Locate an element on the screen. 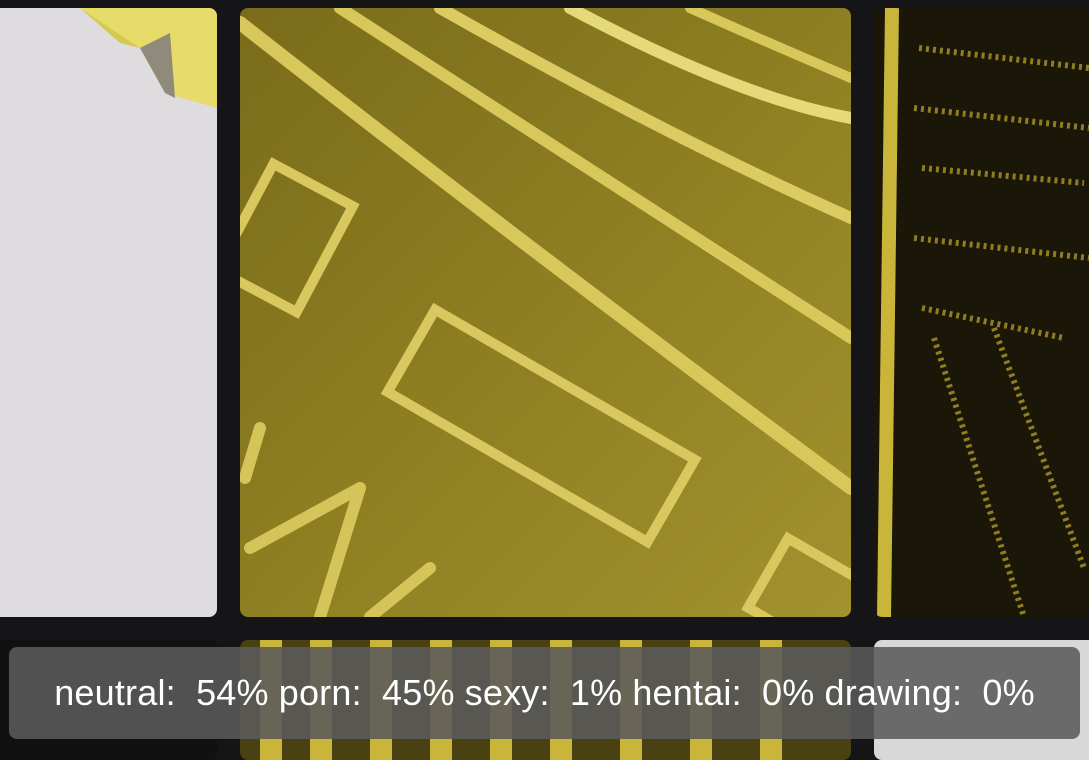 The image size is (1089, 760). classification-drawing: drawing: 0% is located at coordinates (929, 692).